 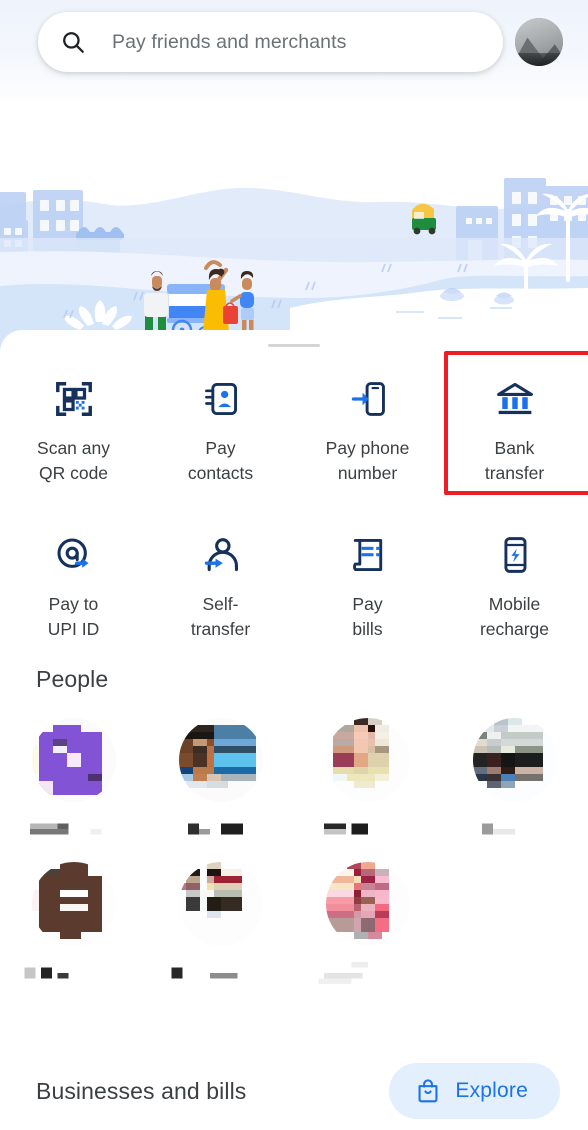 What do you see at coordinates (367, 617) in the screenshot?
I see `action-label-pay-bills: Pay bills` at bounding box center [367, 617].